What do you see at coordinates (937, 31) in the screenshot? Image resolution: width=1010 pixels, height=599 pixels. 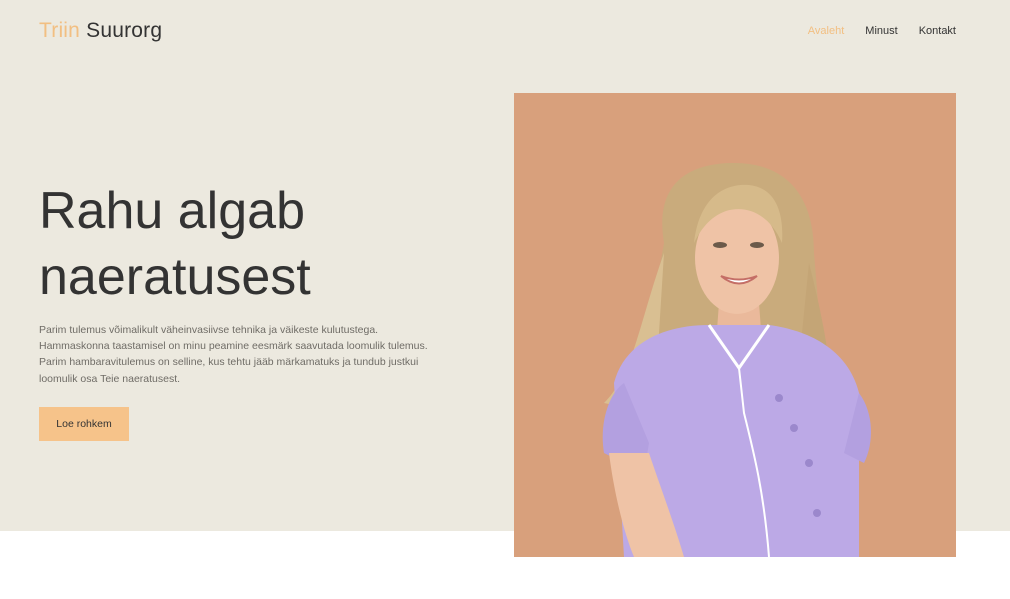 I see `nav-item-kontakt: Kontakt` at bounding box center [937, 31].